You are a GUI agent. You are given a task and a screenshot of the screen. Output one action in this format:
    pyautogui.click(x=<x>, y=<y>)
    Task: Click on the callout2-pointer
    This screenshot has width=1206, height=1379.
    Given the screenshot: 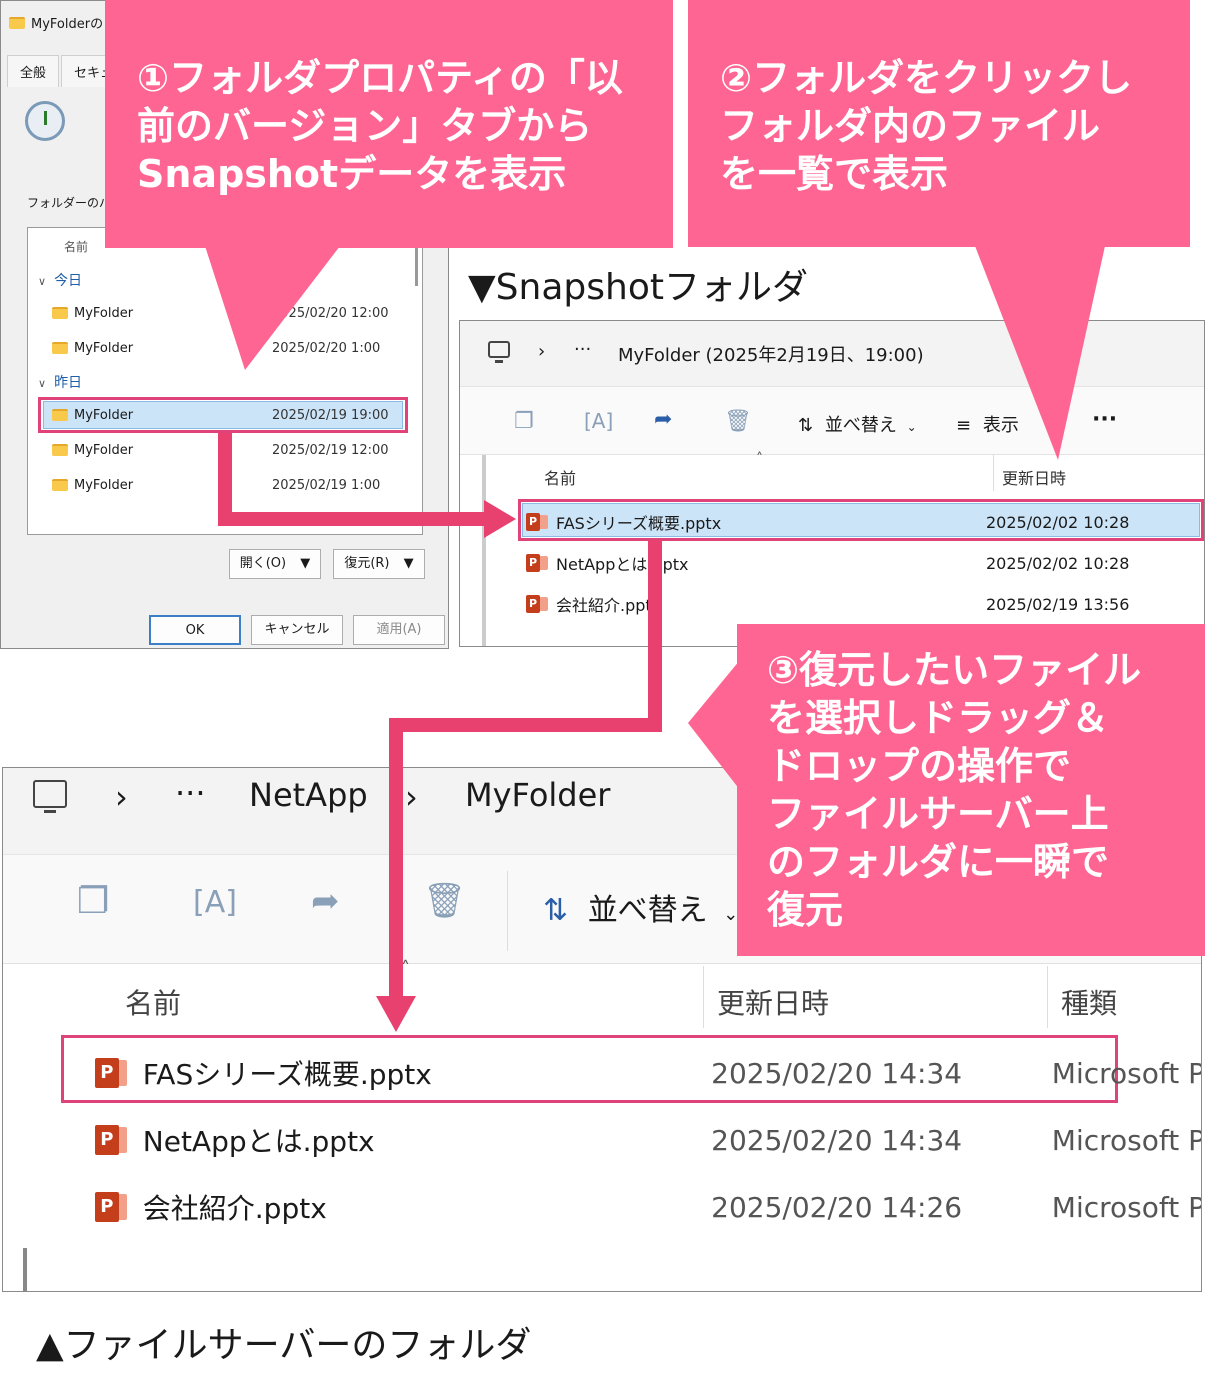 What is the action you would take?
    pyautogui.click(x=1040, y=353)
    